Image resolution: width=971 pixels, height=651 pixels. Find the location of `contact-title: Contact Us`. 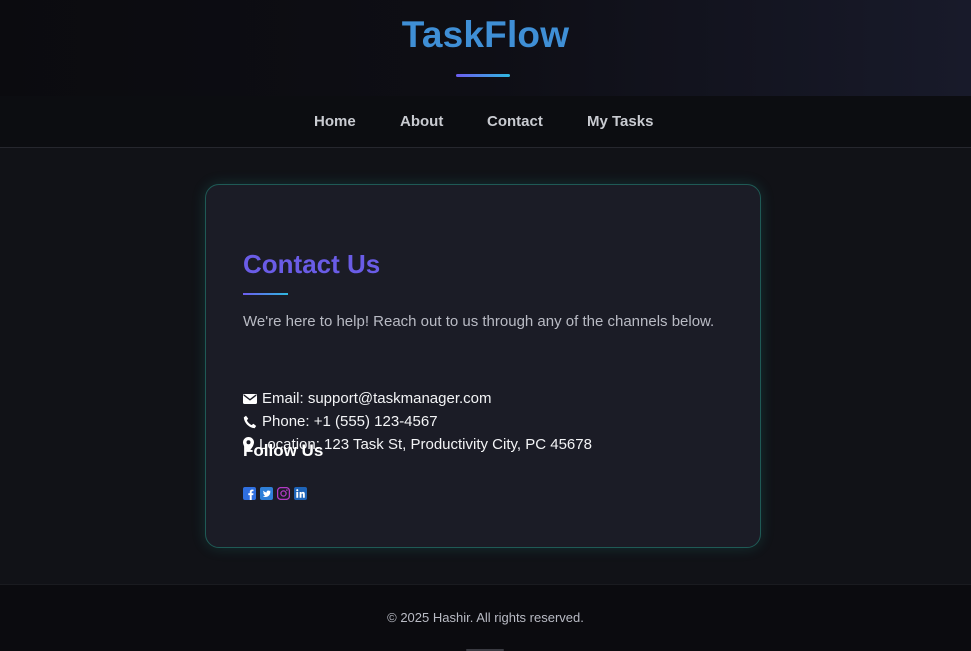

contact-title: Contact Us is located at coordinates (312, 264).